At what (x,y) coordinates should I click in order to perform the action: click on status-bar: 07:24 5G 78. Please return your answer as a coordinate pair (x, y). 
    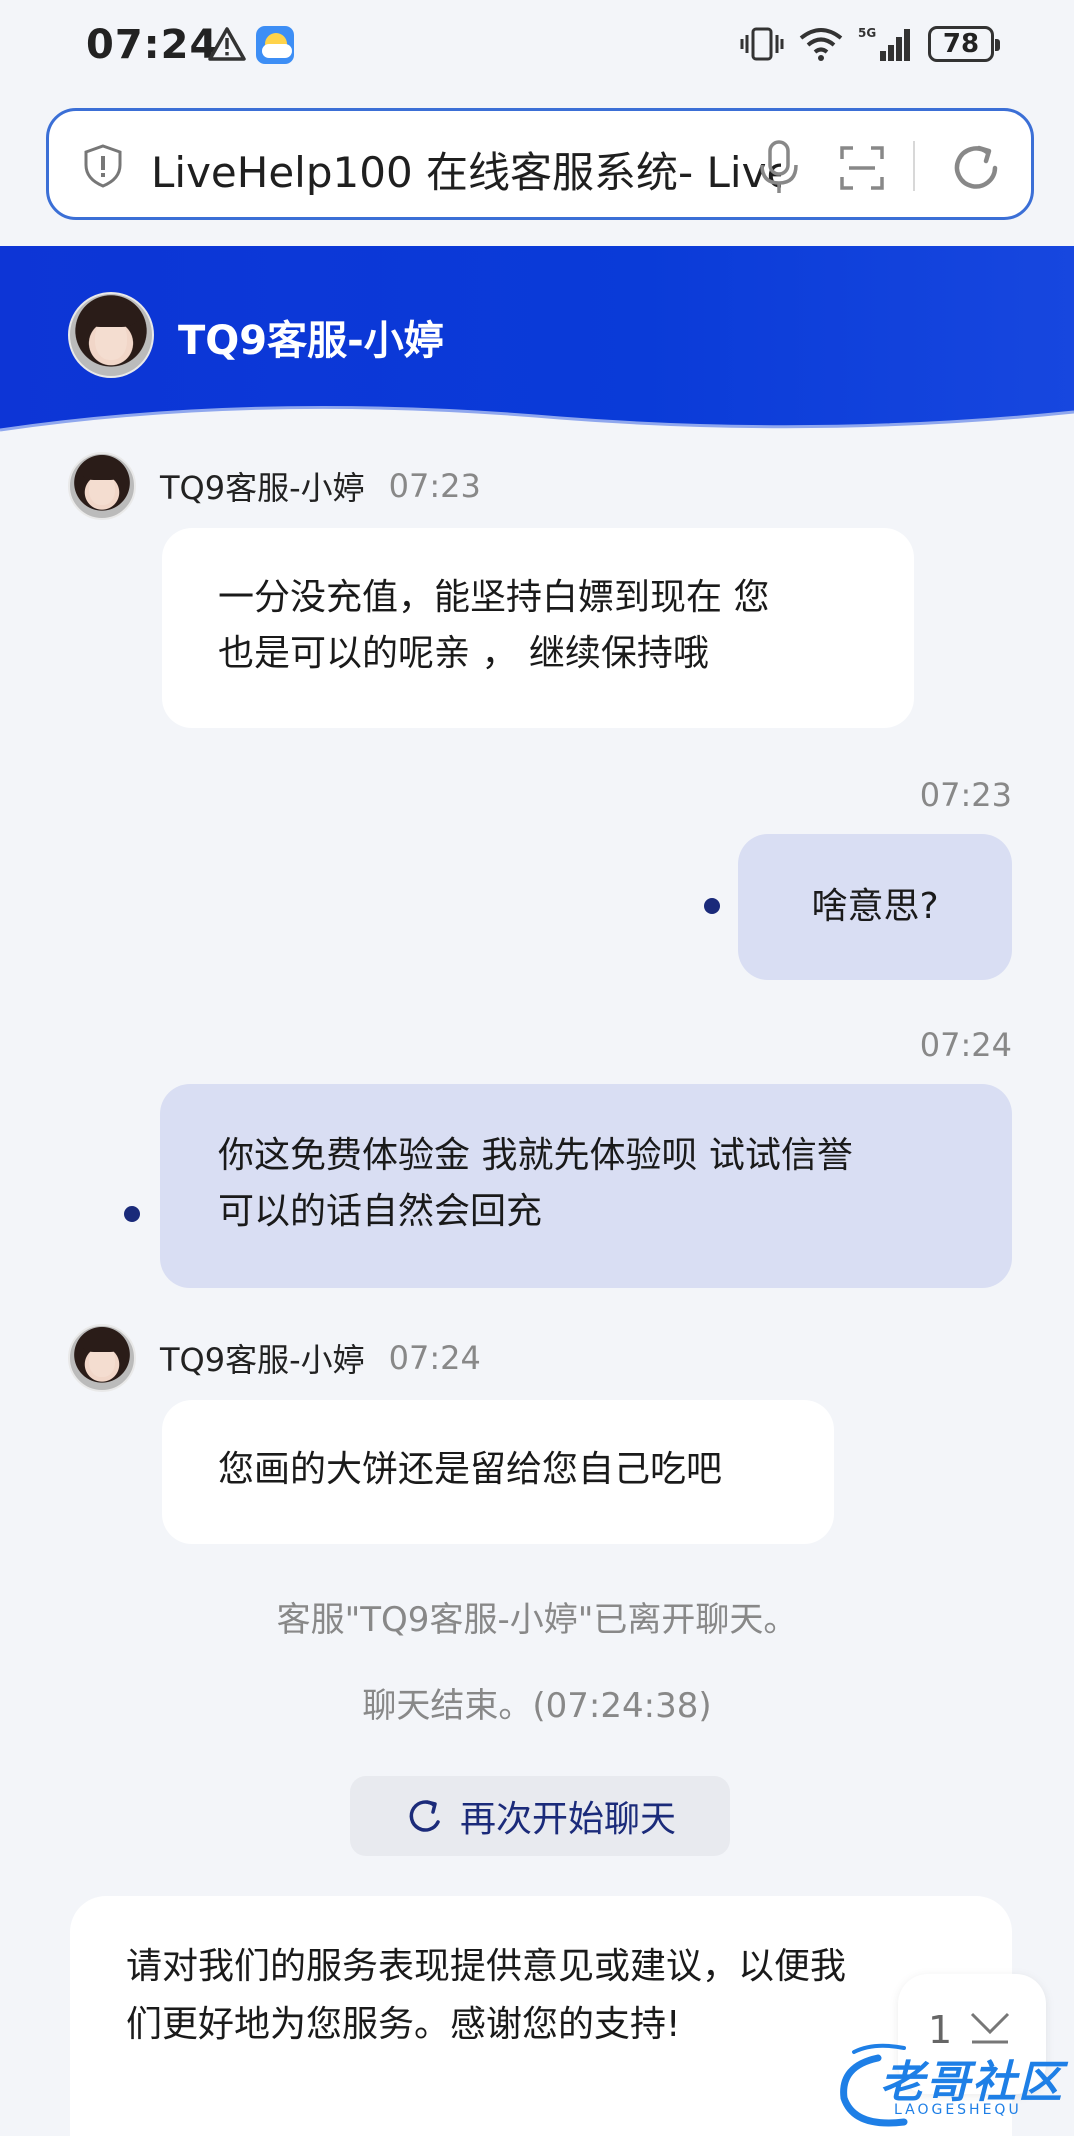
    Looking at the image, I should click on (537, 48).